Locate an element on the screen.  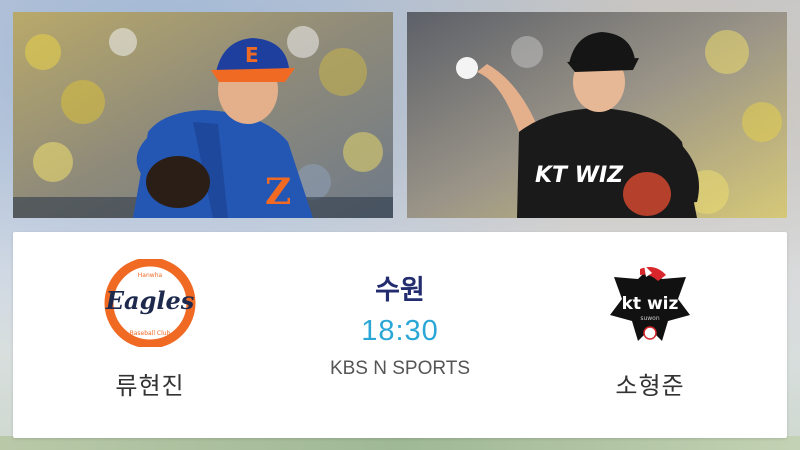
away-team: kt wiz suwon 소형준 is located at coordinates (650, 335).